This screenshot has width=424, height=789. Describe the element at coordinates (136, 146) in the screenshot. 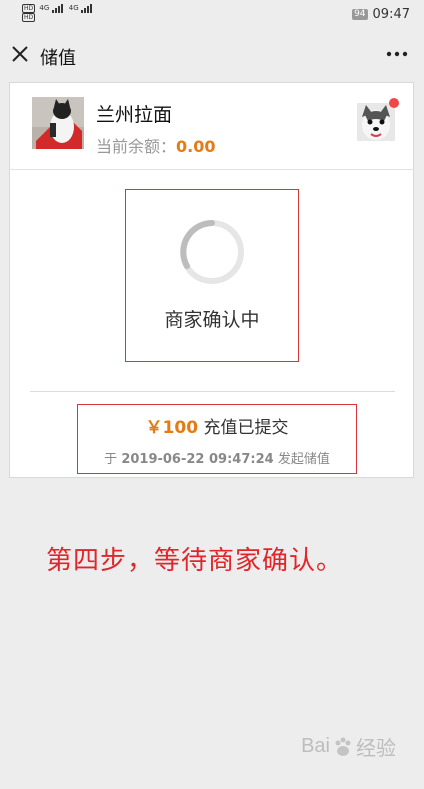

I see `balance-label: 当前余额：` at that location.